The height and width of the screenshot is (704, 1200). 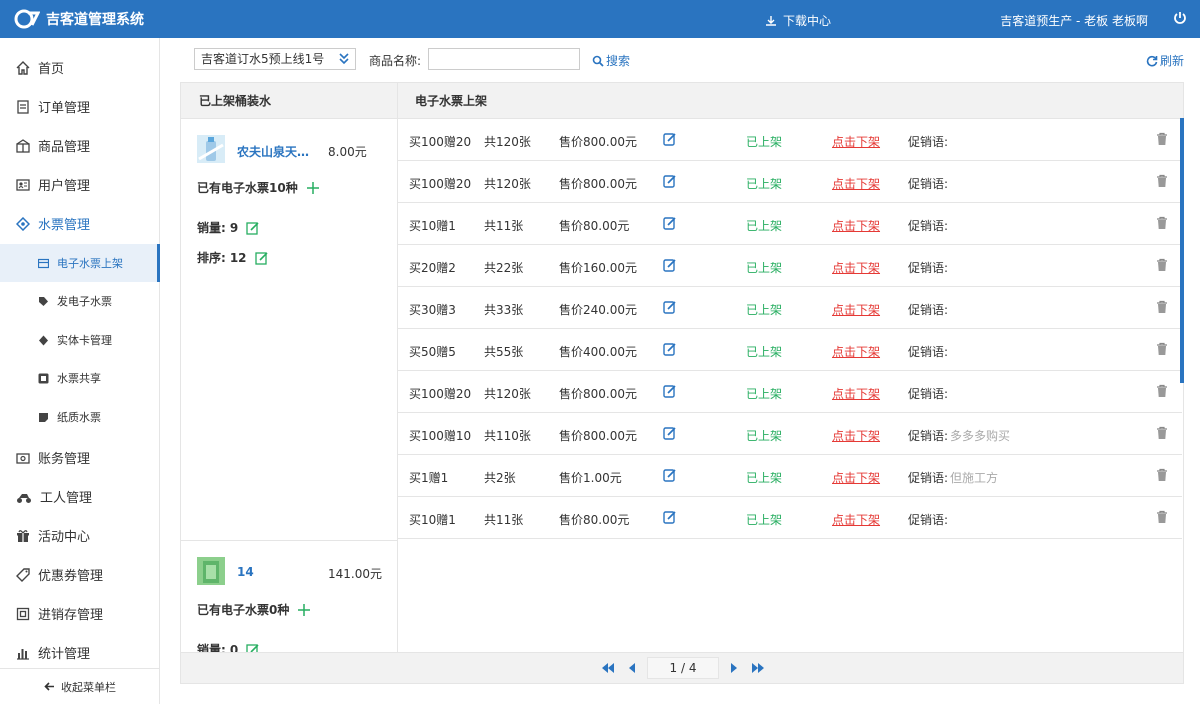 I want to click on sidebar-subitem-e-ticket-listing: 电子水票上架, so click(x=80, y=263).